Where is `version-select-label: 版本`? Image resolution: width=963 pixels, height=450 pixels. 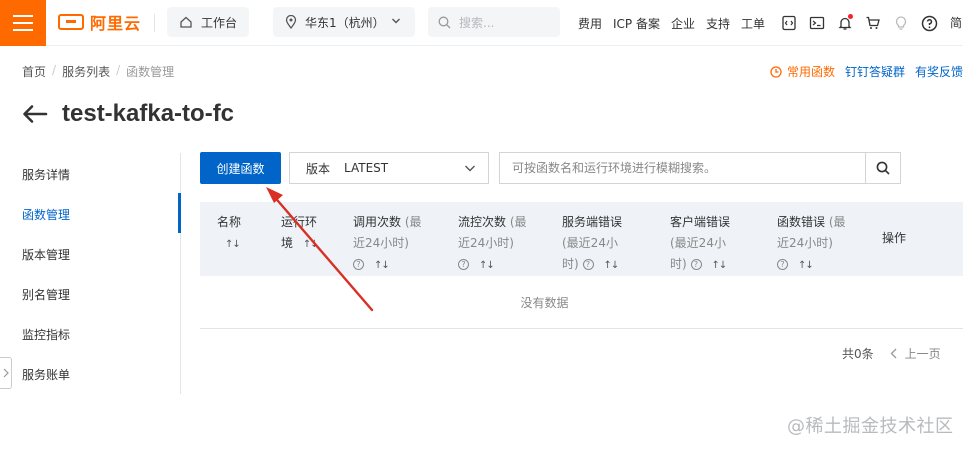
version-select-label: 版本 is located at coordinates (318, 168).